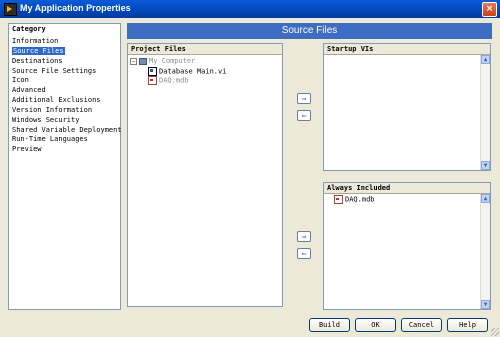 The width and height of the screenshot is (500, 337). Describe the element at coordinates (467, 325) in the screenshot. I see `help-button: Help` at that location.